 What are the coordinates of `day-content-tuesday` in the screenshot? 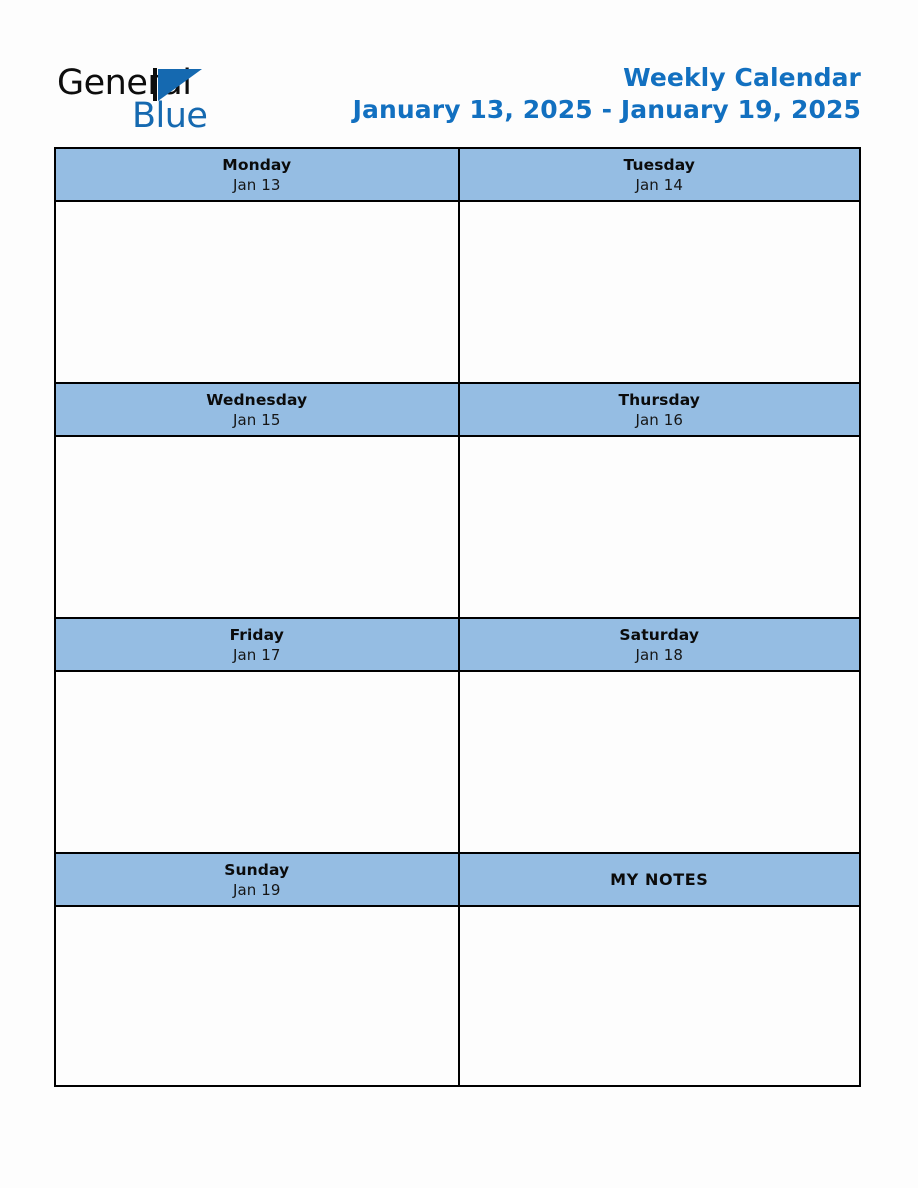 It's located at (659, 291).